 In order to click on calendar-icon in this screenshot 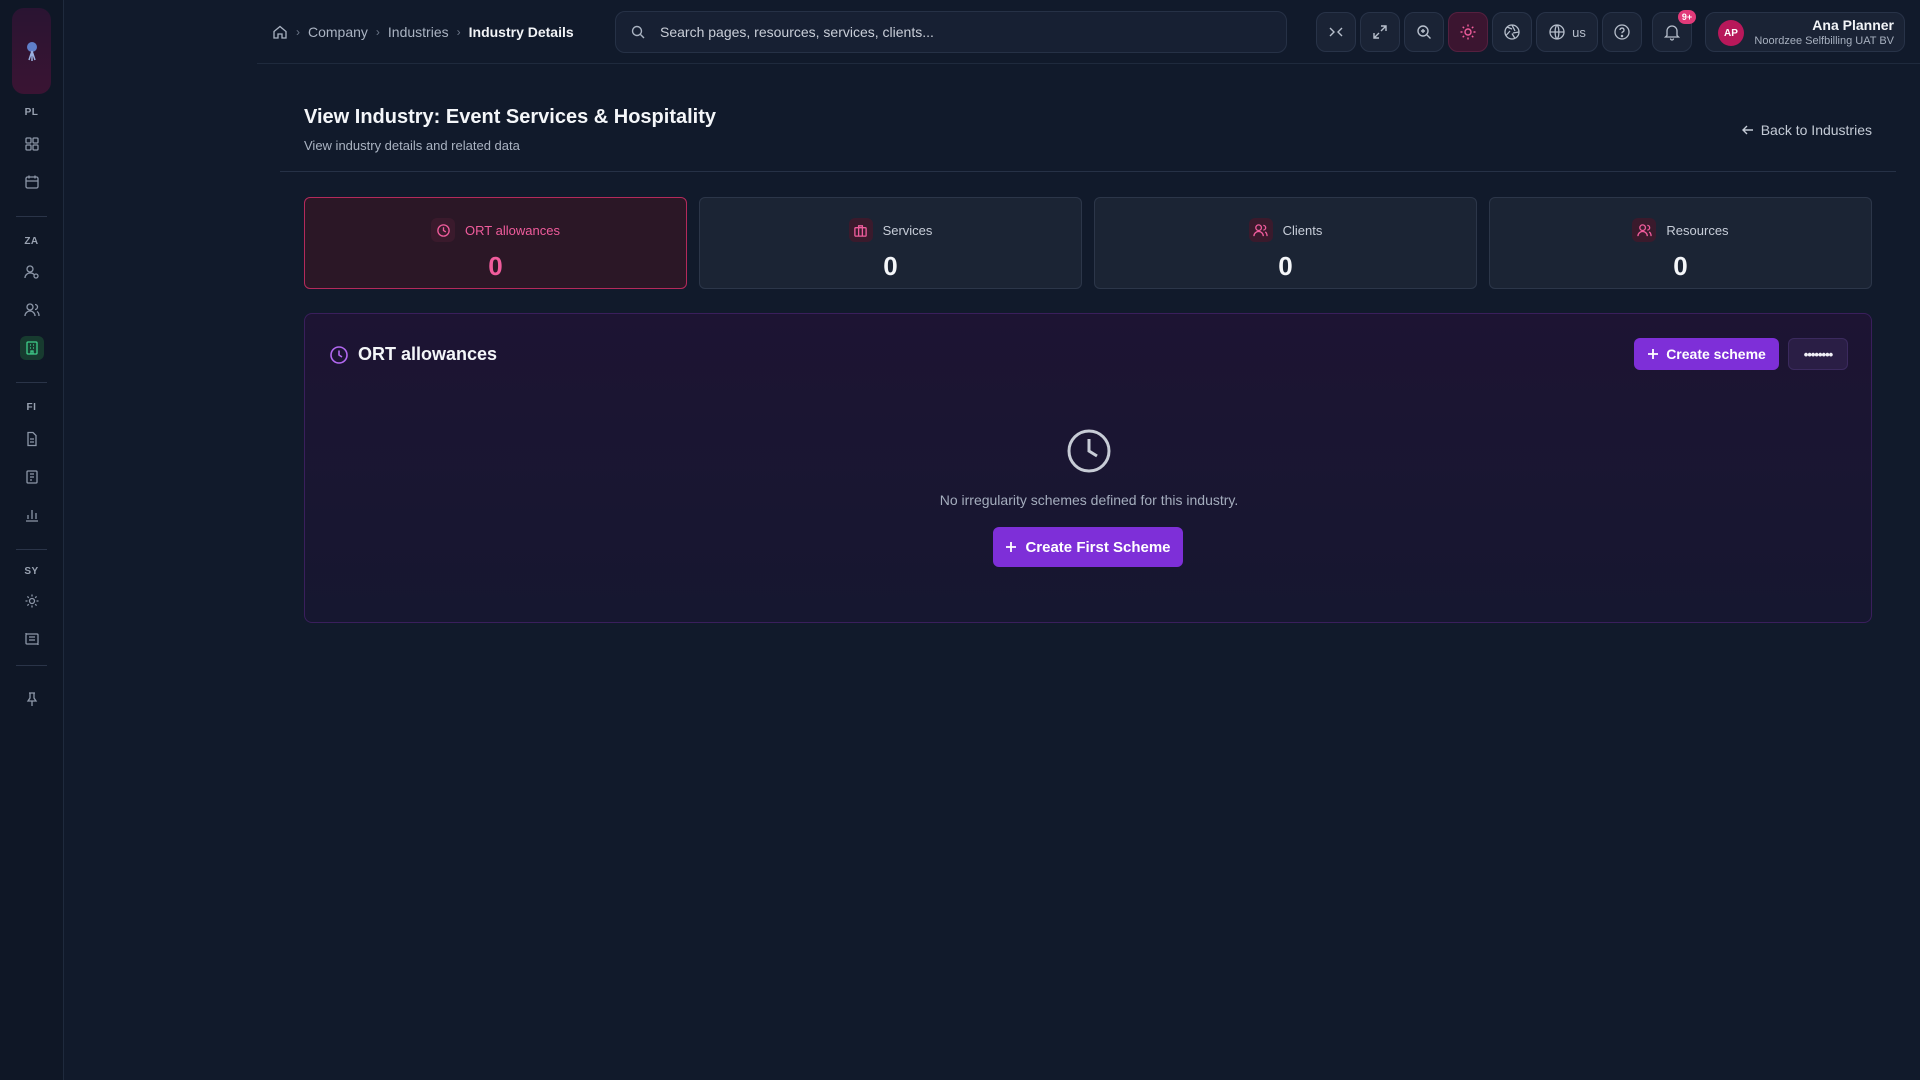, I will do `click(32, 182)`.